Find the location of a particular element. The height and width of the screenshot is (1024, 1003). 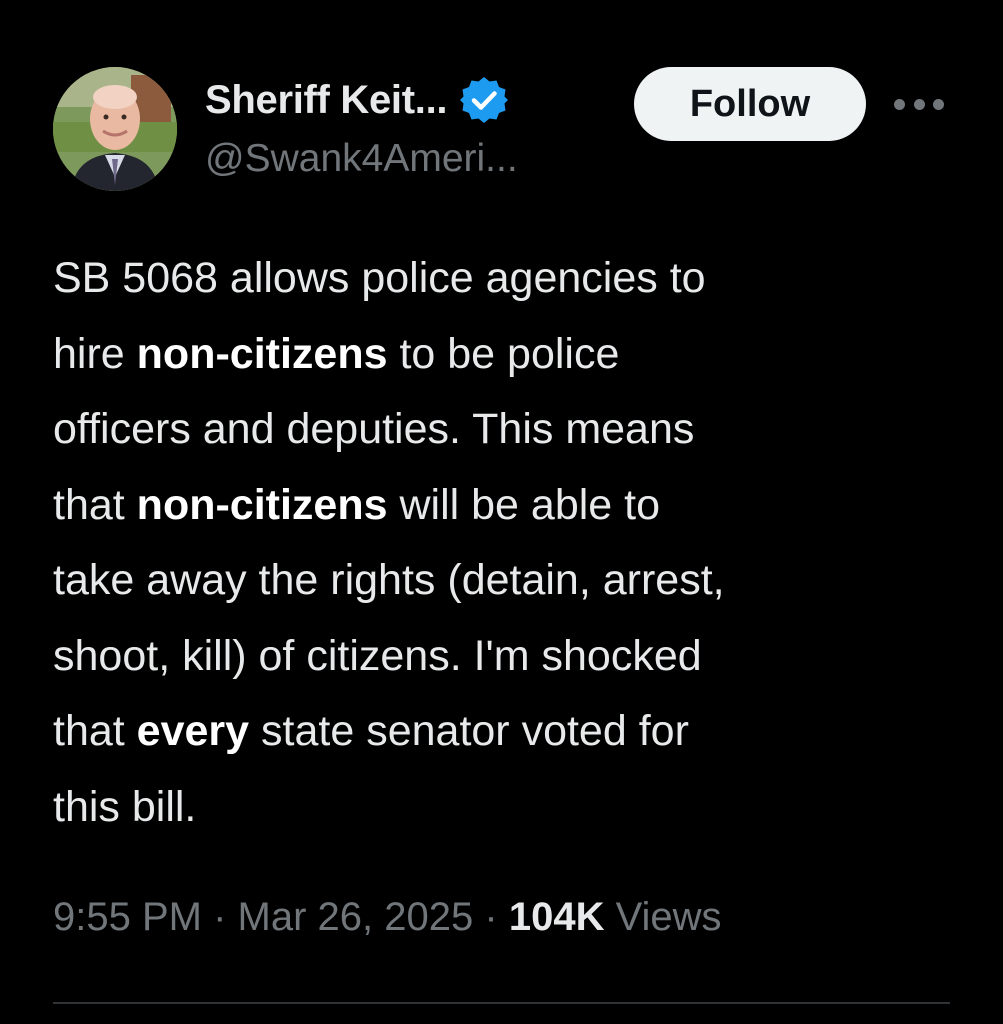

profile-photo is located at coordinates (115, 129).